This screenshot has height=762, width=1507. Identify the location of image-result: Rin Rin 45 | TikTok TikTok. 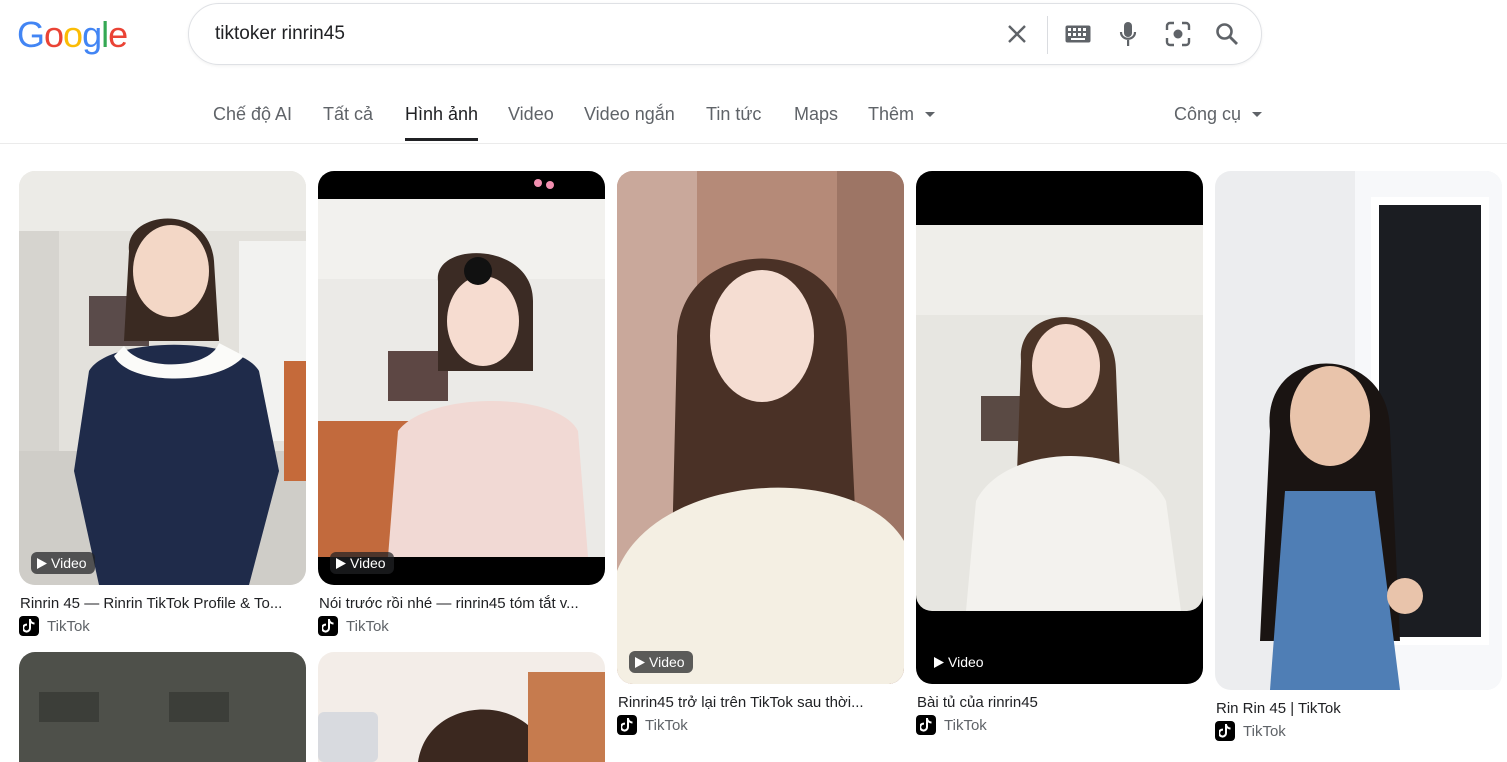
(1358, 456).